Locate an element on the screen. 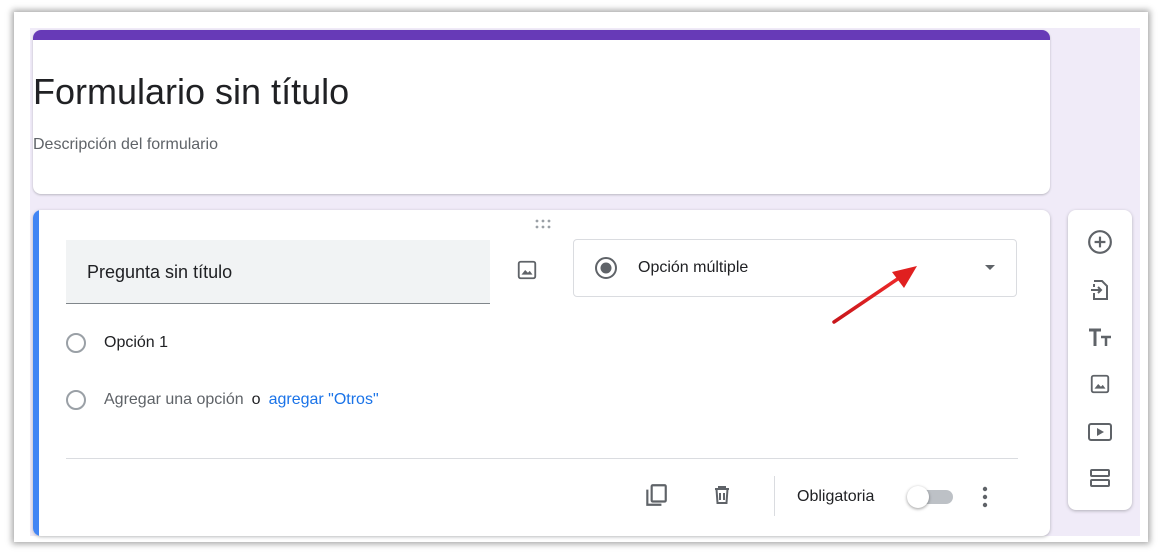 This screenshot has height=558, width=1164. chevron-down-icon is located at coordinates (990, 267).